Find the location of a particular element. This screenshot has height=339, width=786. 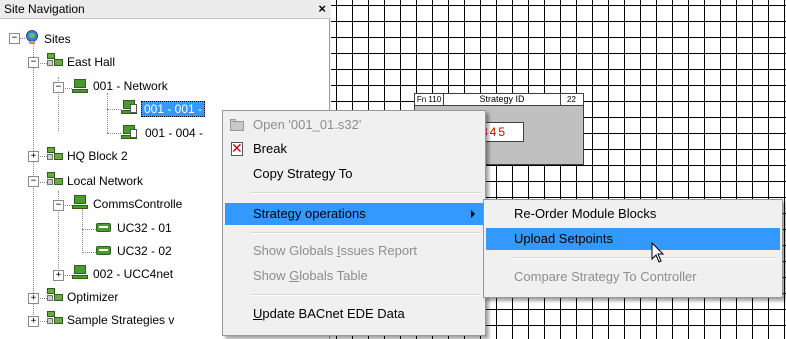

open-folder-icon is located at coordinates (237, 125).